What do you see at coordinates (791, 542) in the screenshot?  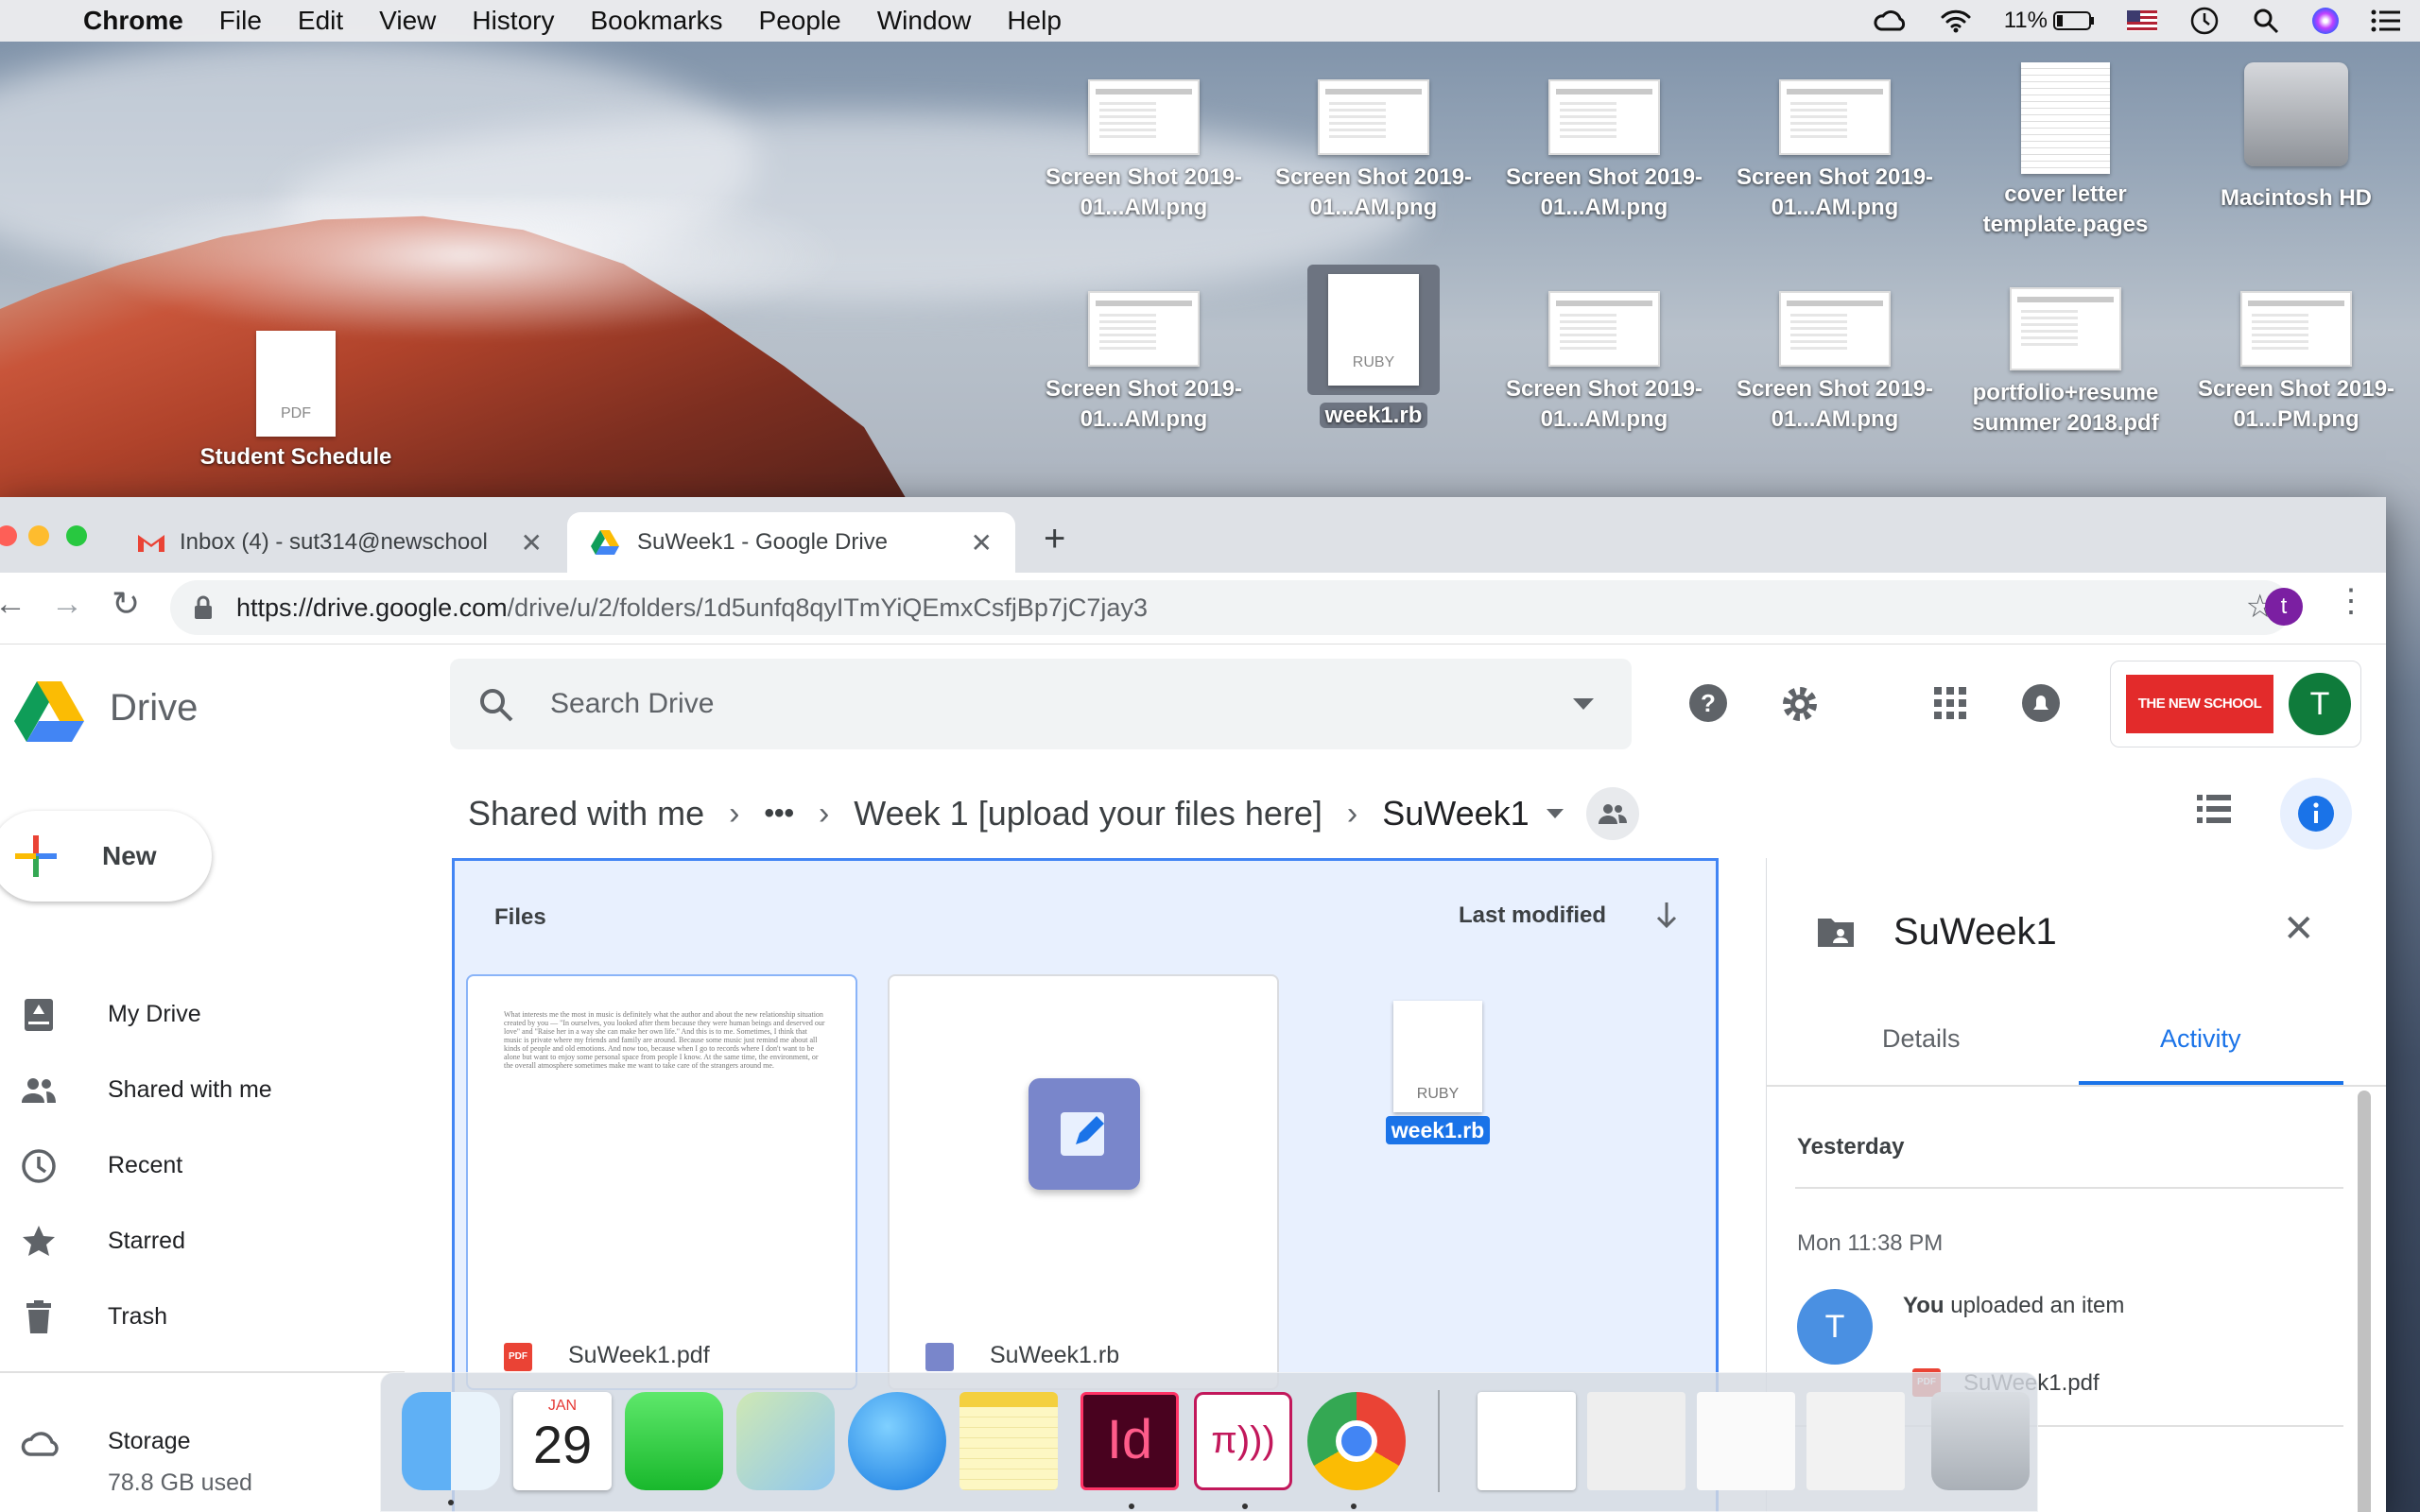 I see `tab-google-drive: SuWeek1 - Google Drive ✕` at bounding box center [791, 542].